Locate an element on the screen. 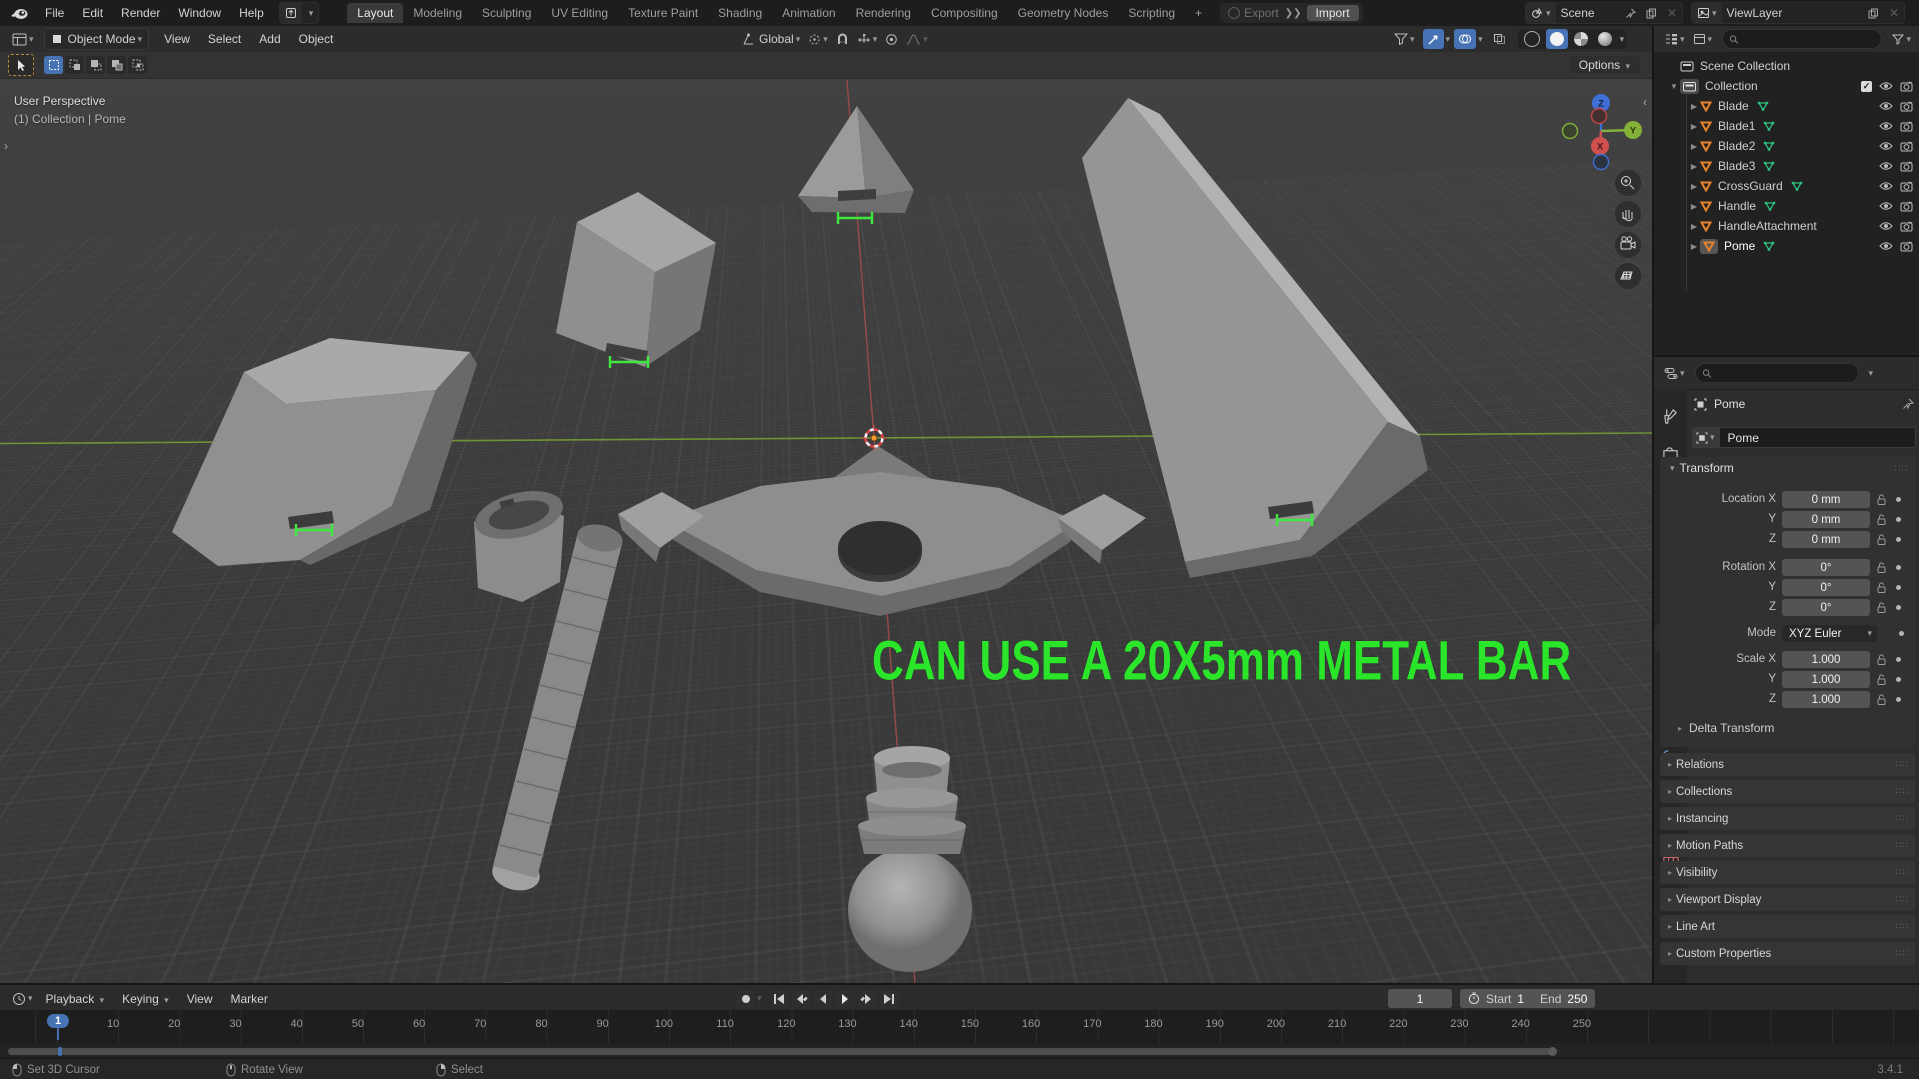 Image resolution: width=1919 pixels, height=1079 pixels. gizmo-x-neg-axis is located at coordinates (1599, 116).